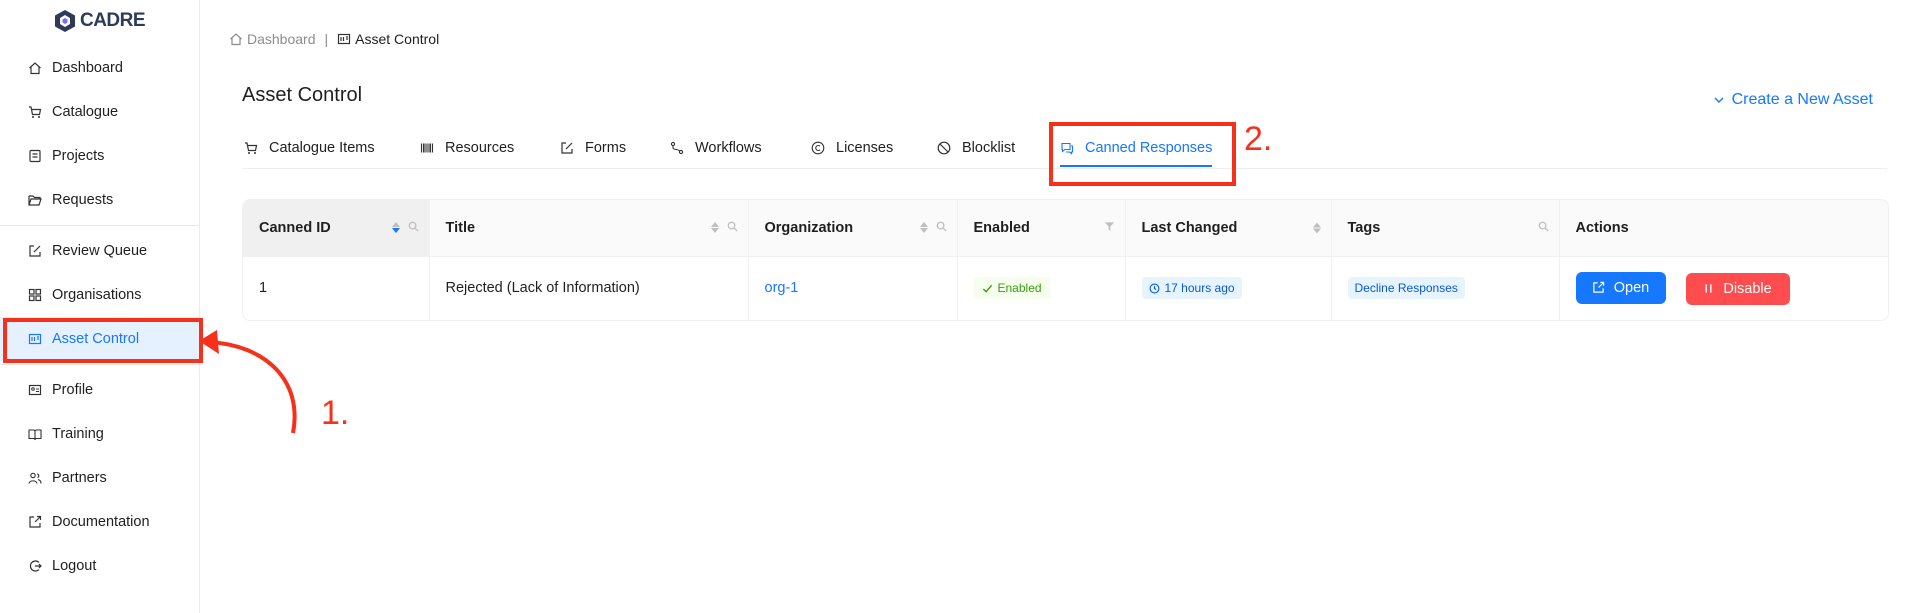 This screenshot has height=613, width=1919. I want to click on sidebar-item-catalogue: Catalogue, so click(99, 112).